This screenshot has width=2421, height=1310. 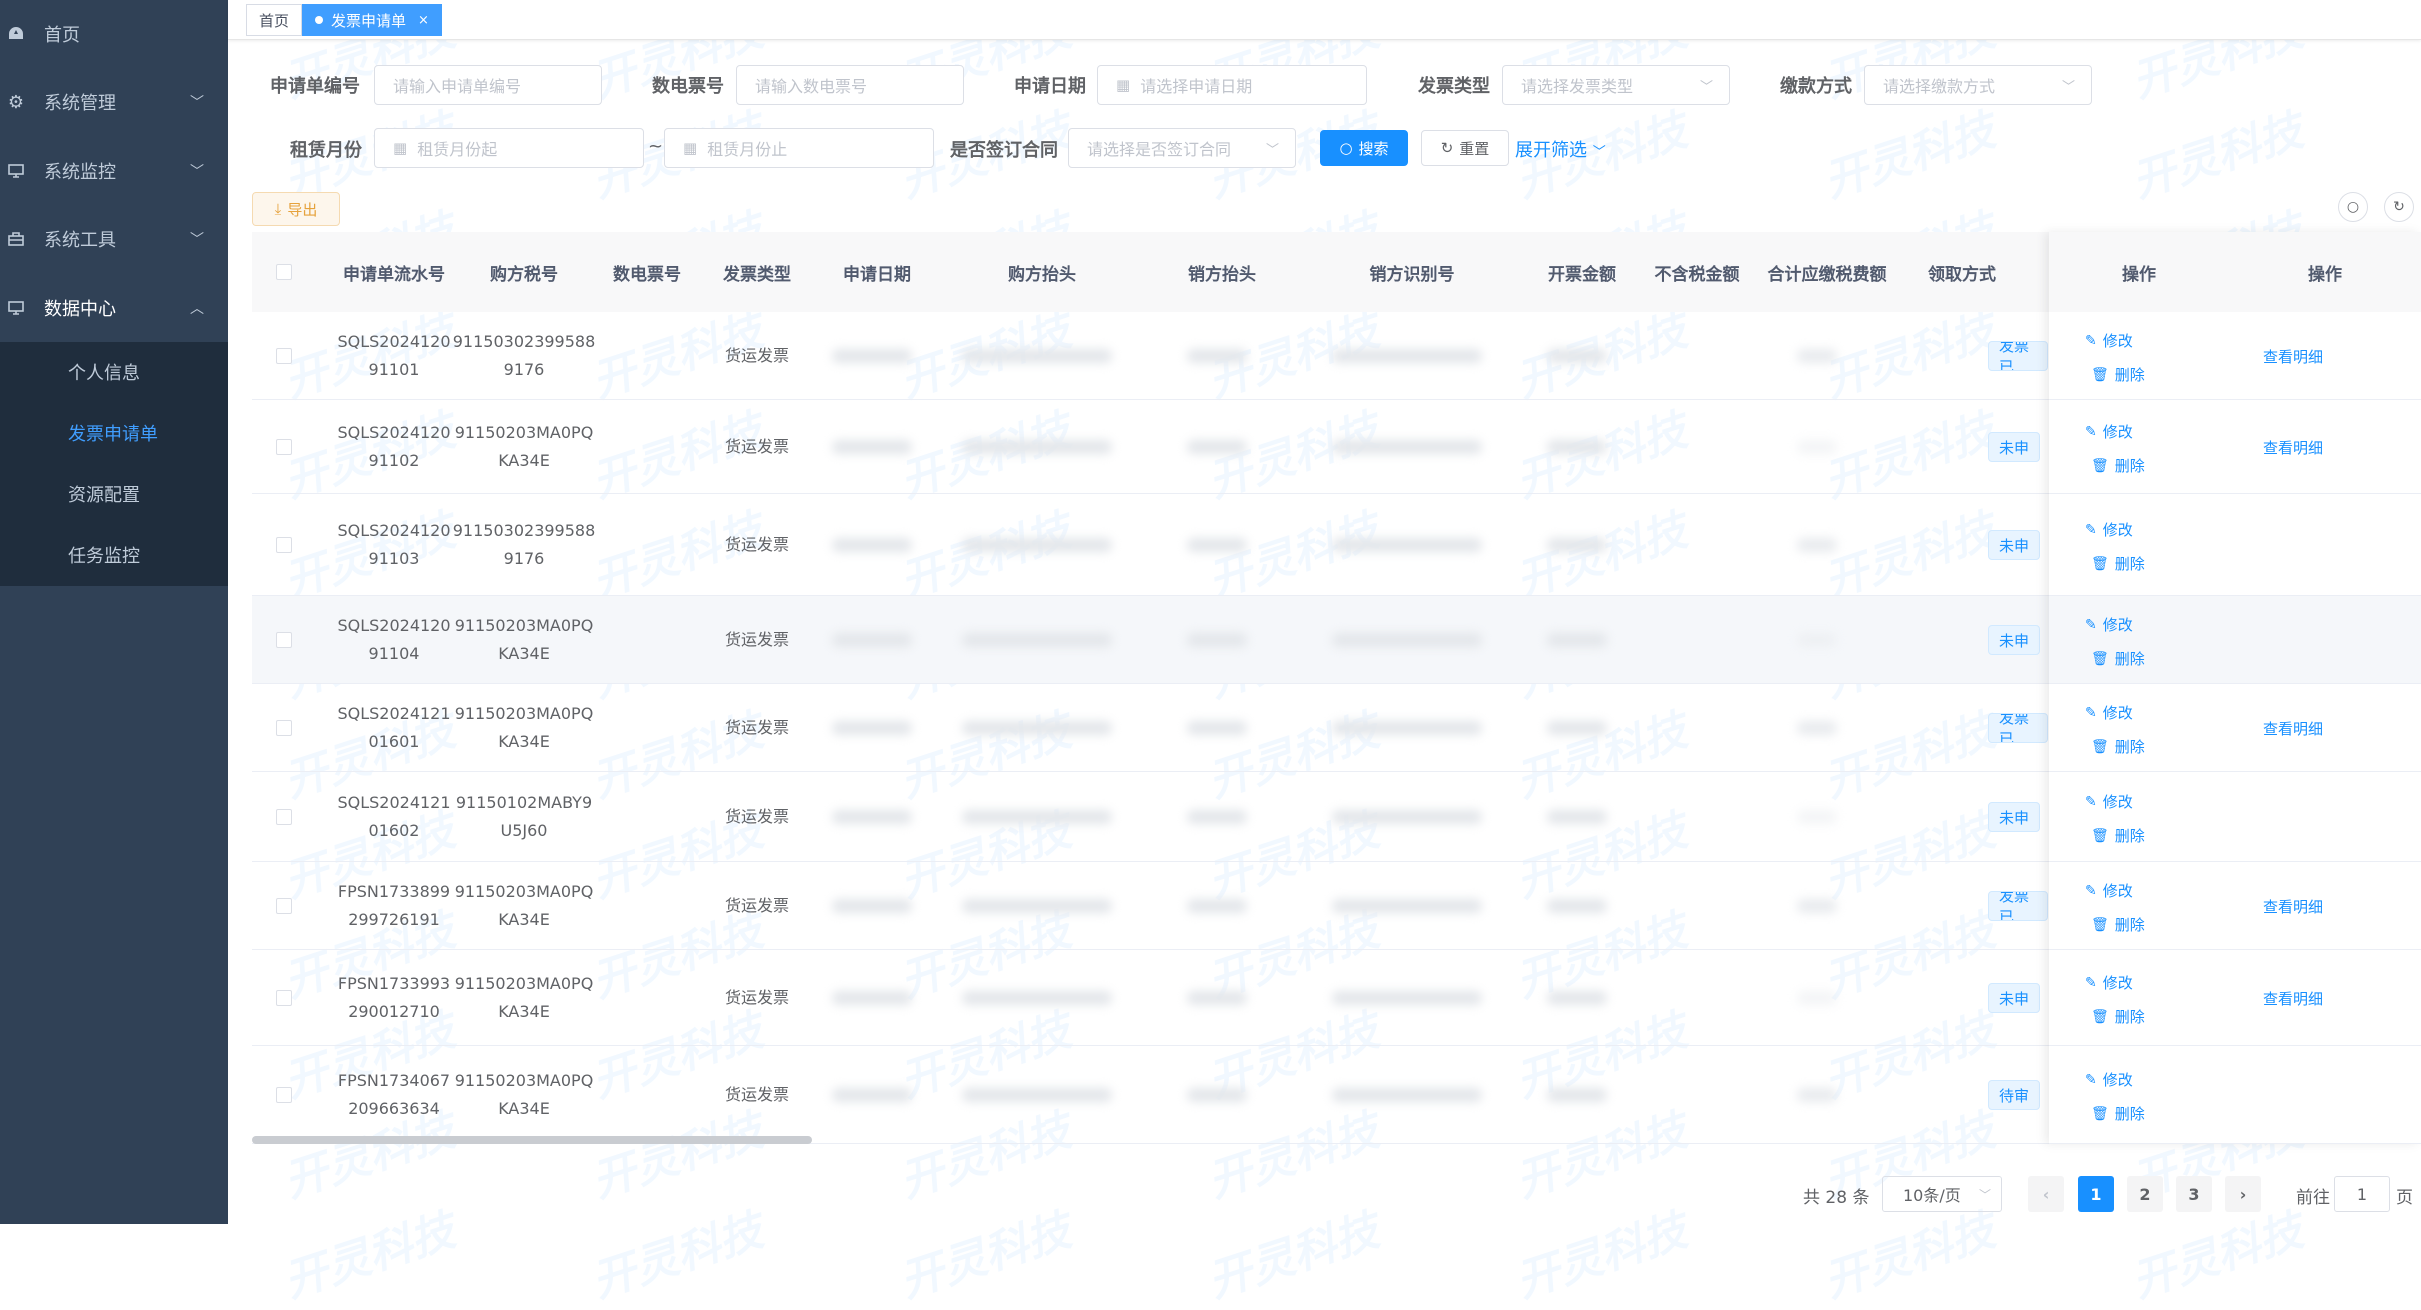 I want to click on reset-button: ↻ 重置, so click(x=1465, y=148).